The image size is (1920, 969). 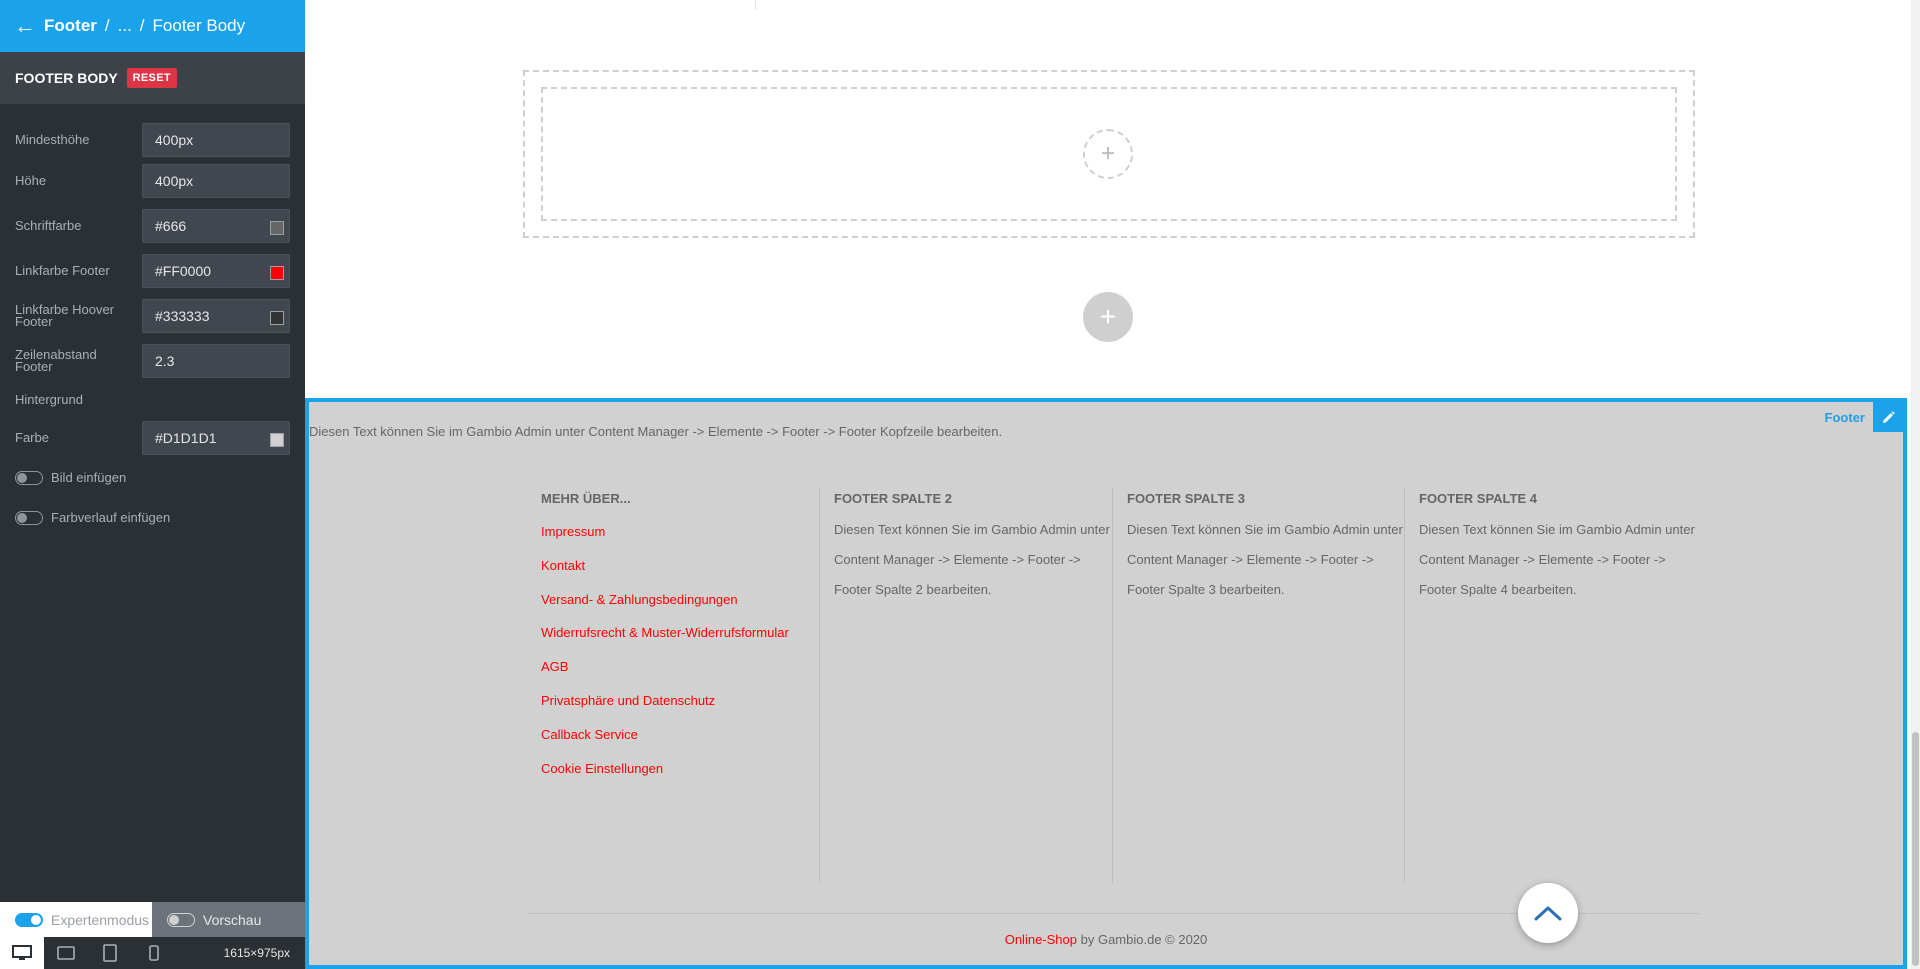 What do you see at coordinates (1915, 484) in the screenshot?
I see `scrollbar` at bounding box center [1915, 484].